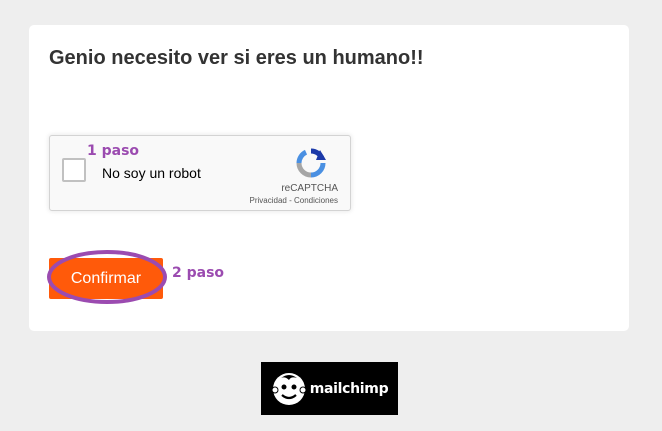 This screenshot has width=662, height=431. I want to click on mailchimp-freddie-icon, so click(289, 388).